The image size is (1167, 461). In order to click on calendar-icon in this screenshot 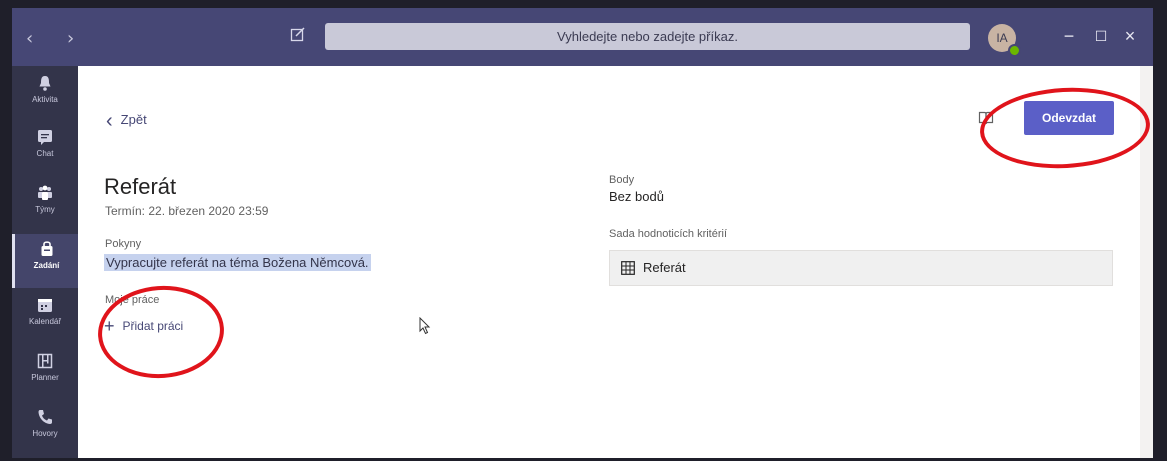, I will do `click(45, 305)`.